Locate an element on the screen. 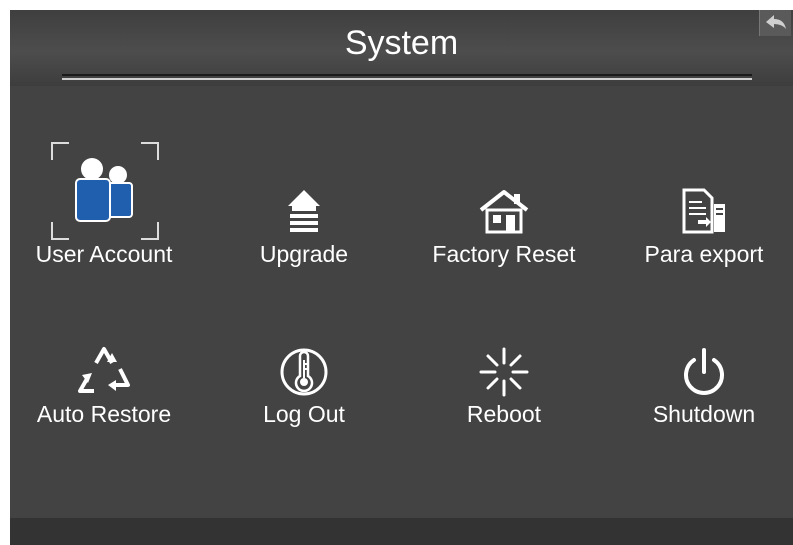  menu-item-reboot: Reboot is located at coordinates (504, 375).